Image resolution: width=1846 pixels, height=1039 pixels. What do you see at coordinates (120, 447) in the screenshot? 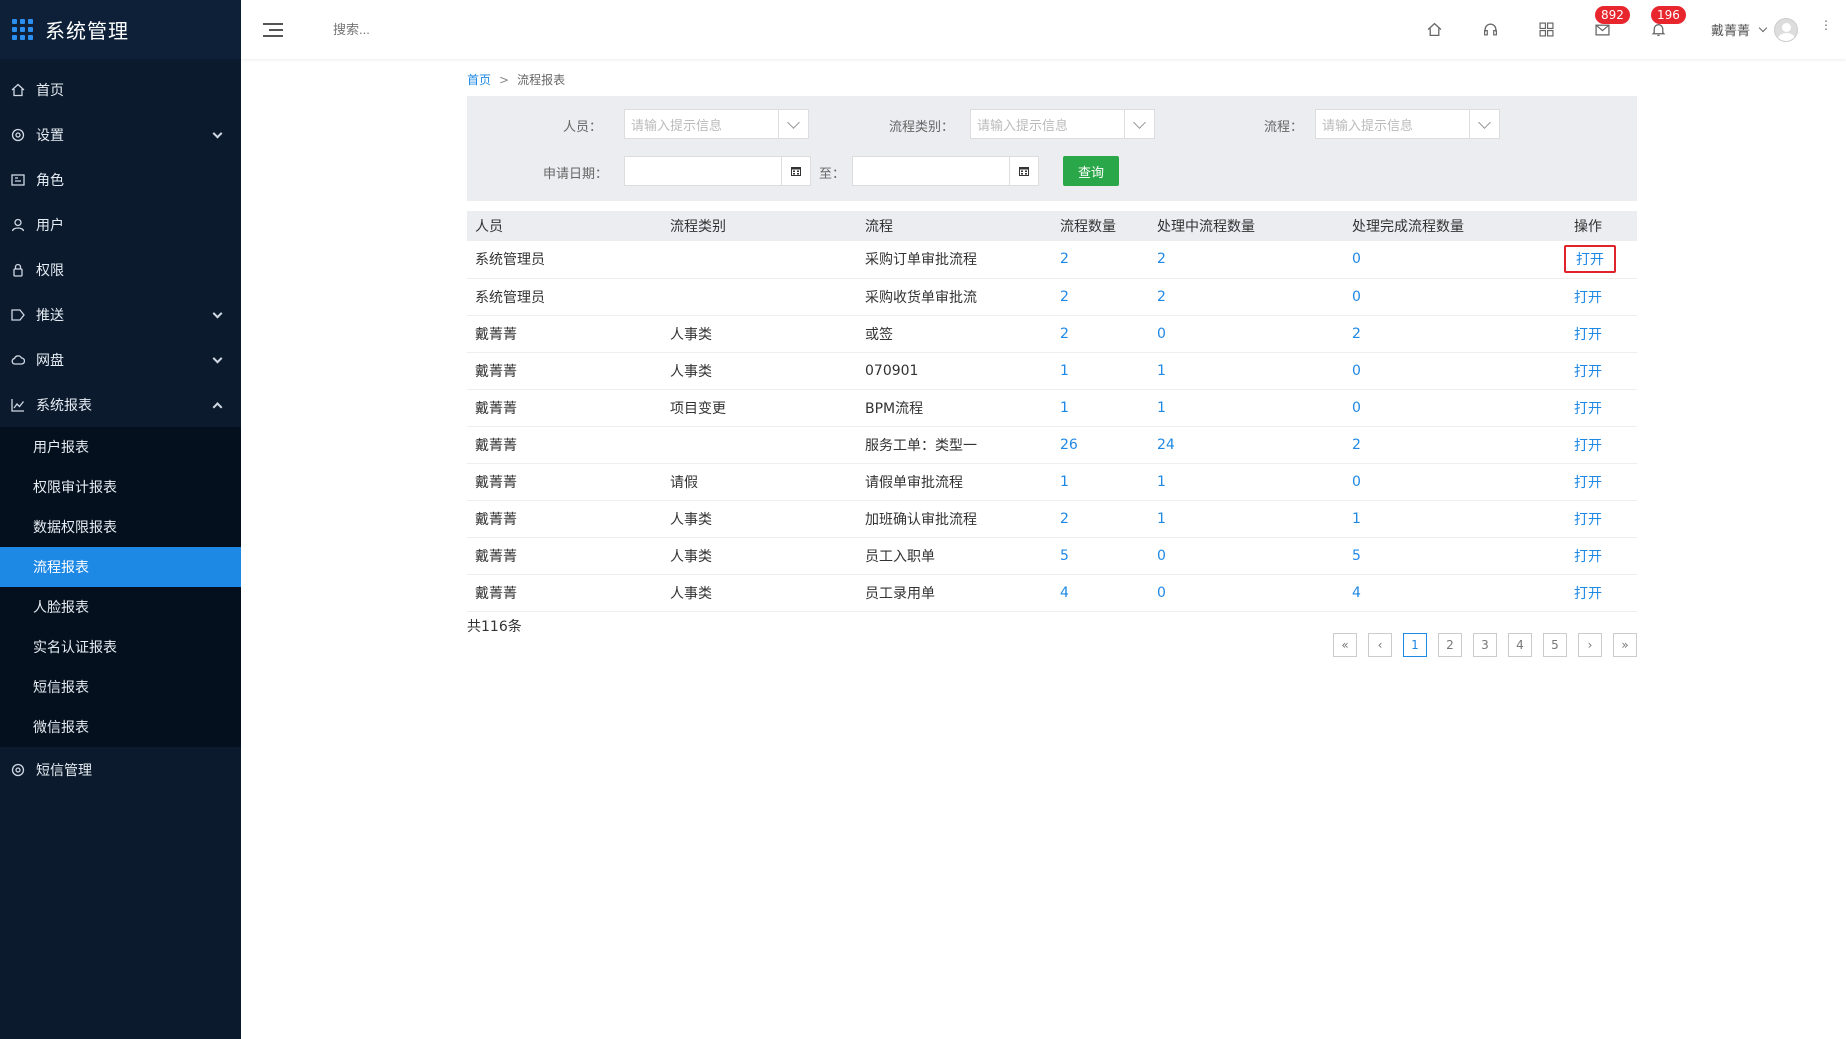
I see `submenu-item-user-report: 用户报表` at bounding box center [120, 447].